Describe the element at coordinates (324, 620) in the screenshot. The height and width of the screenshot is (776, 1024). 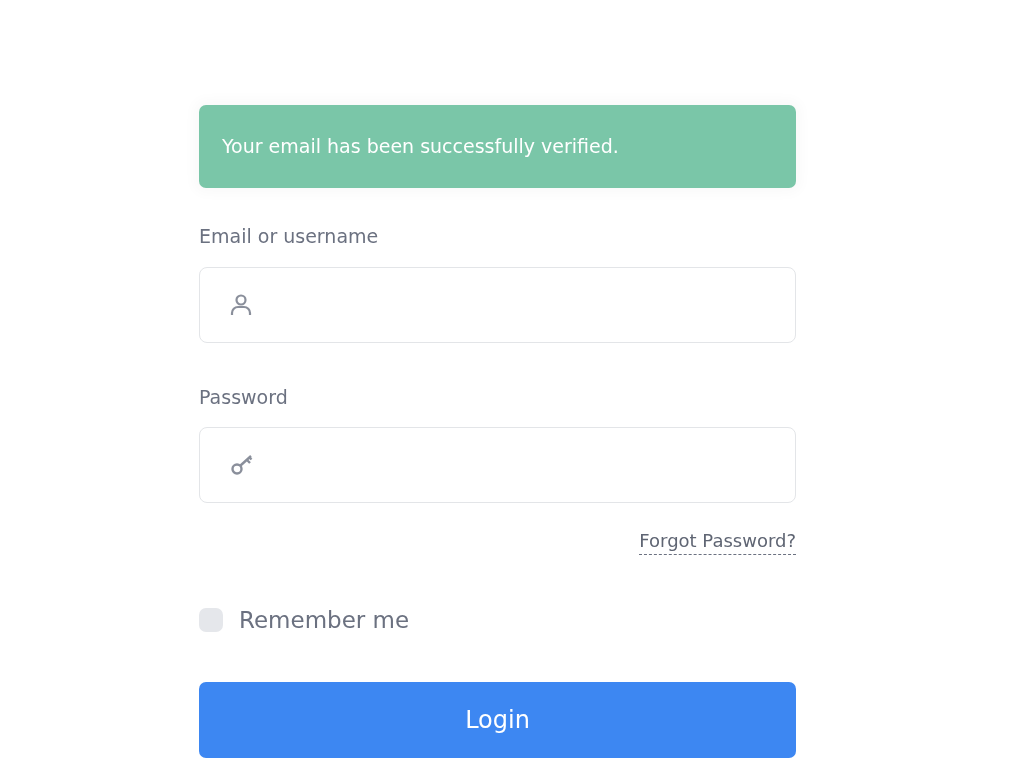
I see `remember-label: Remember me` at that location.